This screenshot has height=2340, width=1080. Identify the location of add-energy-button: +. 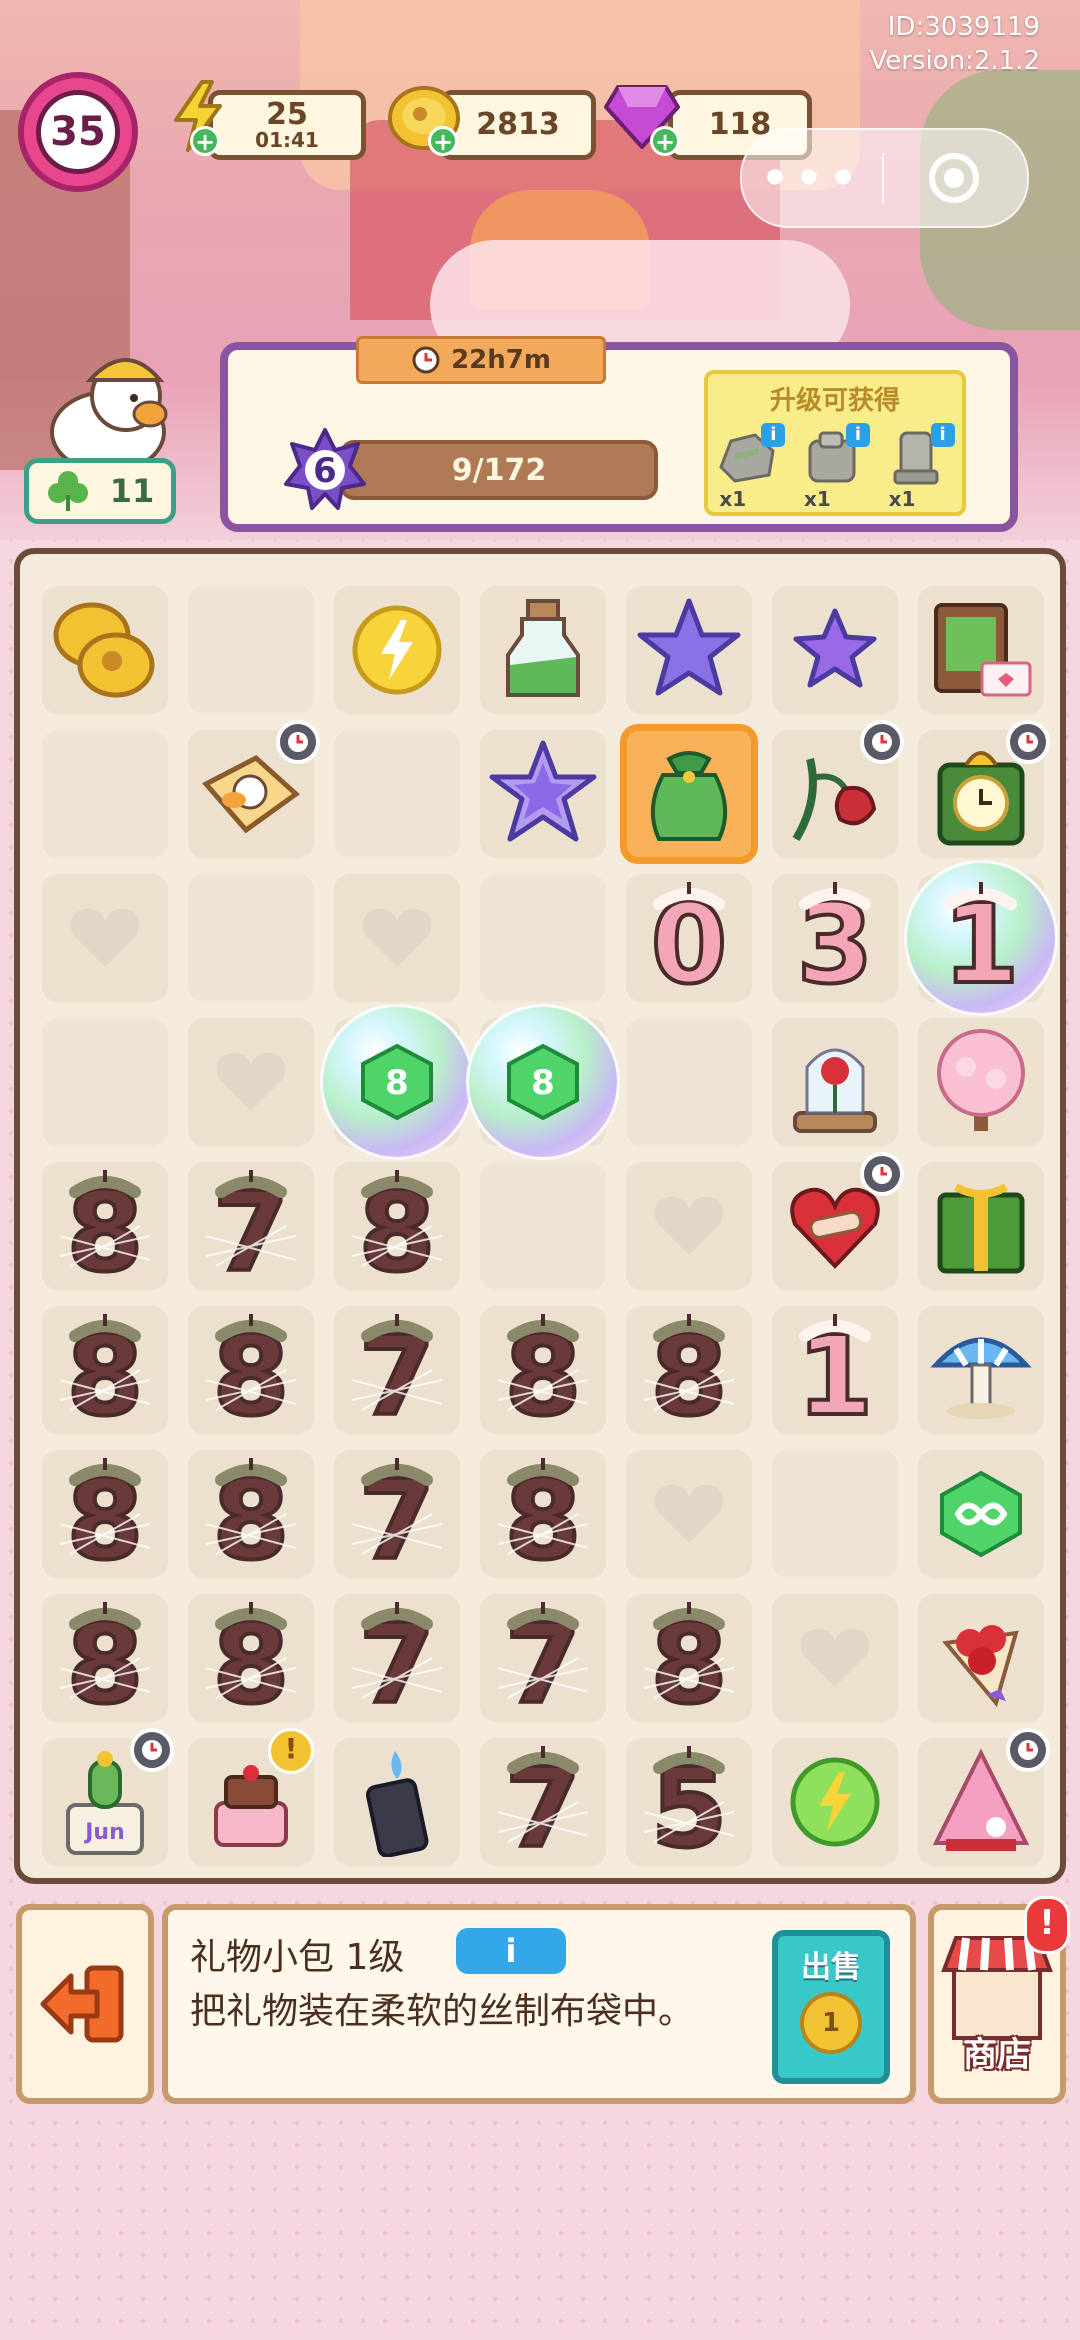
(205, 141).